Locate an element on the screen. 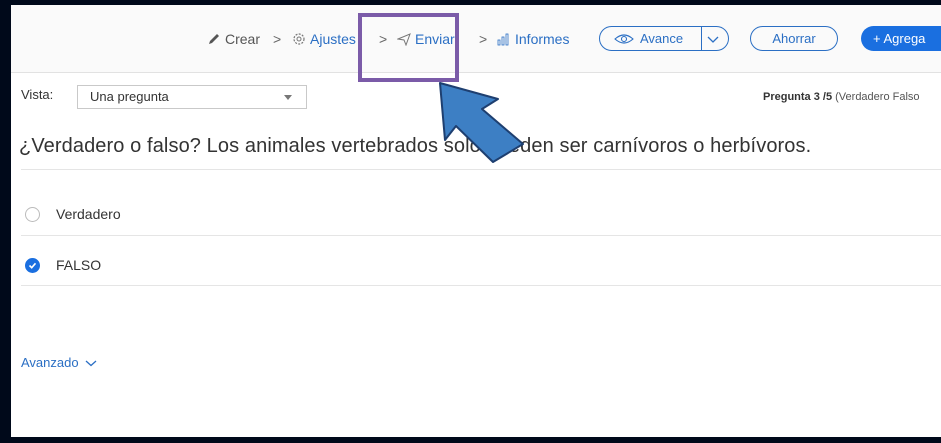 The width and height of the screenshot is (941, 443). ahorrar-button: Ahorrar is located at coordinates (794, 38).